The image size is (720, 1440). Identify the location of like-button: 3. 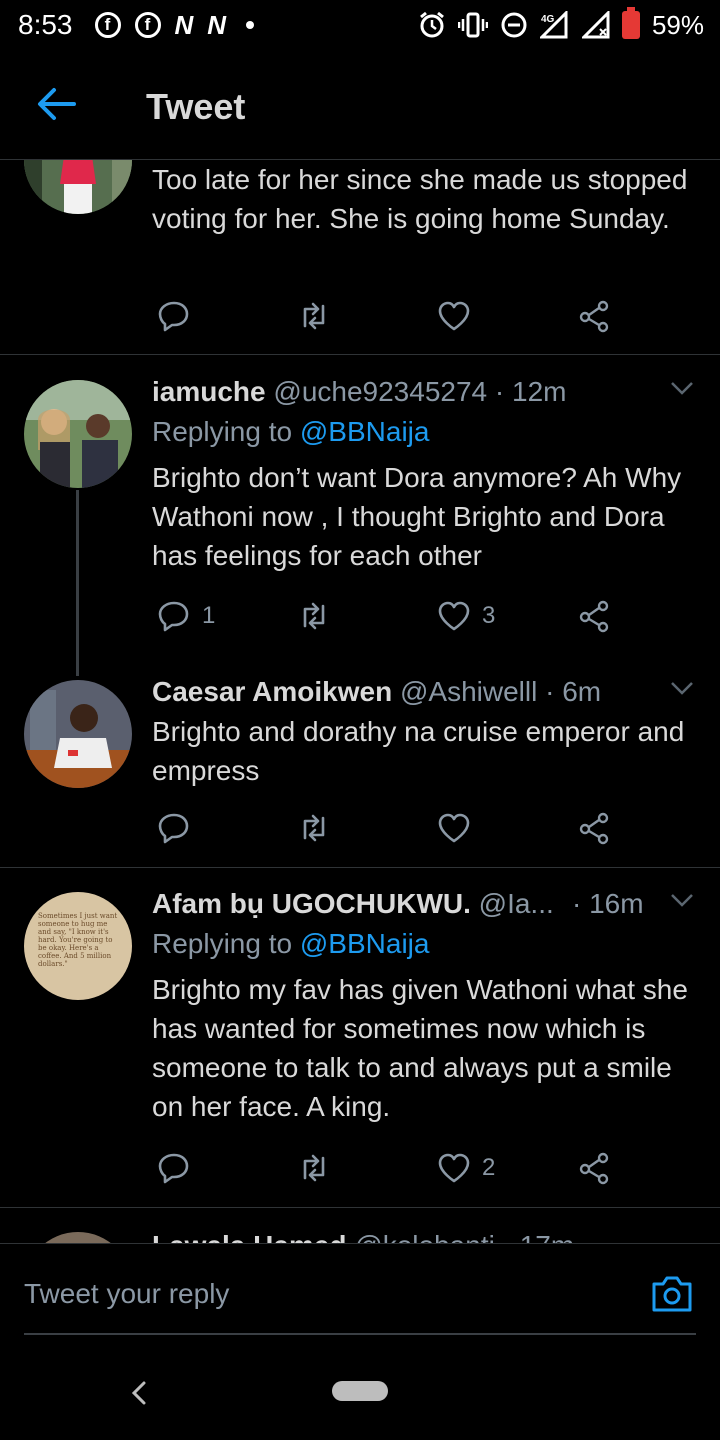
(465, 616).